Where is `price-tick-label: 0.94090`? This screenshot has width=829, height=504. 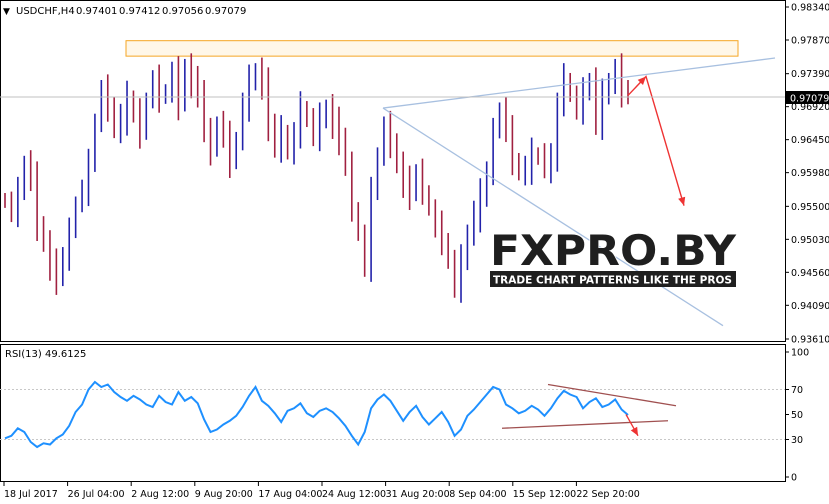
price-tick-label: 0.94090 is located at coordinates (810, 306).